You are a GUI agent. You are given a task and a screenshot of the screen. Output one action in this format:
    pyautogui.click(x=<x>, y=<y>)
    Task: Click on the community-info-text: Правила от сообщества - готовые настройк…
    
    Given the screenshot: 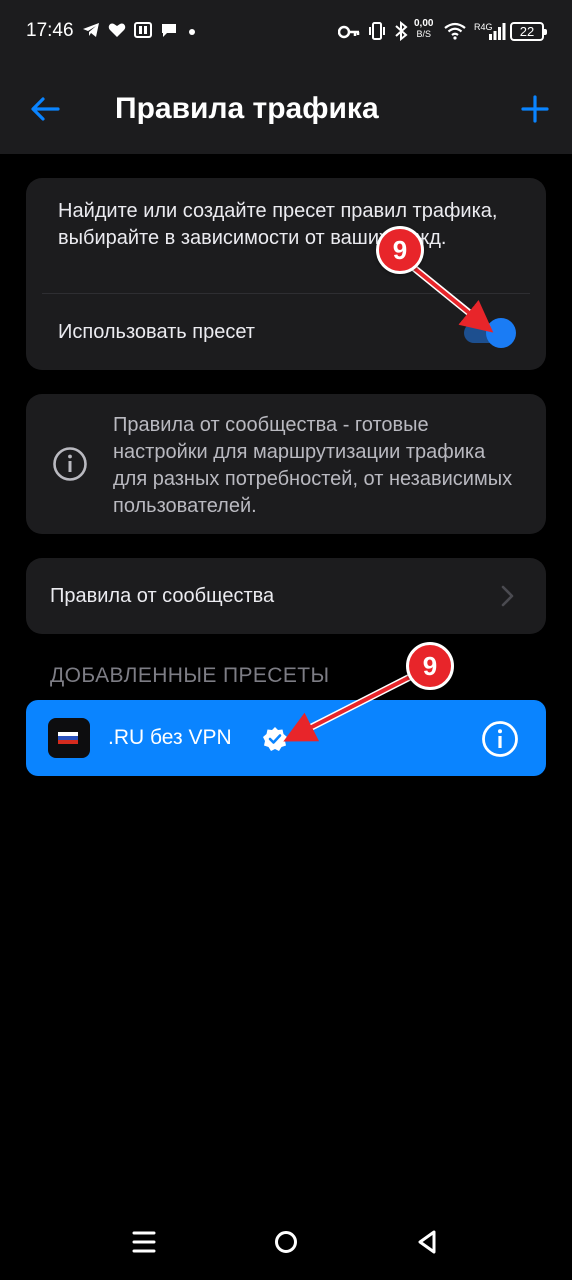 What is the action you would take?
    pyautogui.click(x=313, y=465)
    